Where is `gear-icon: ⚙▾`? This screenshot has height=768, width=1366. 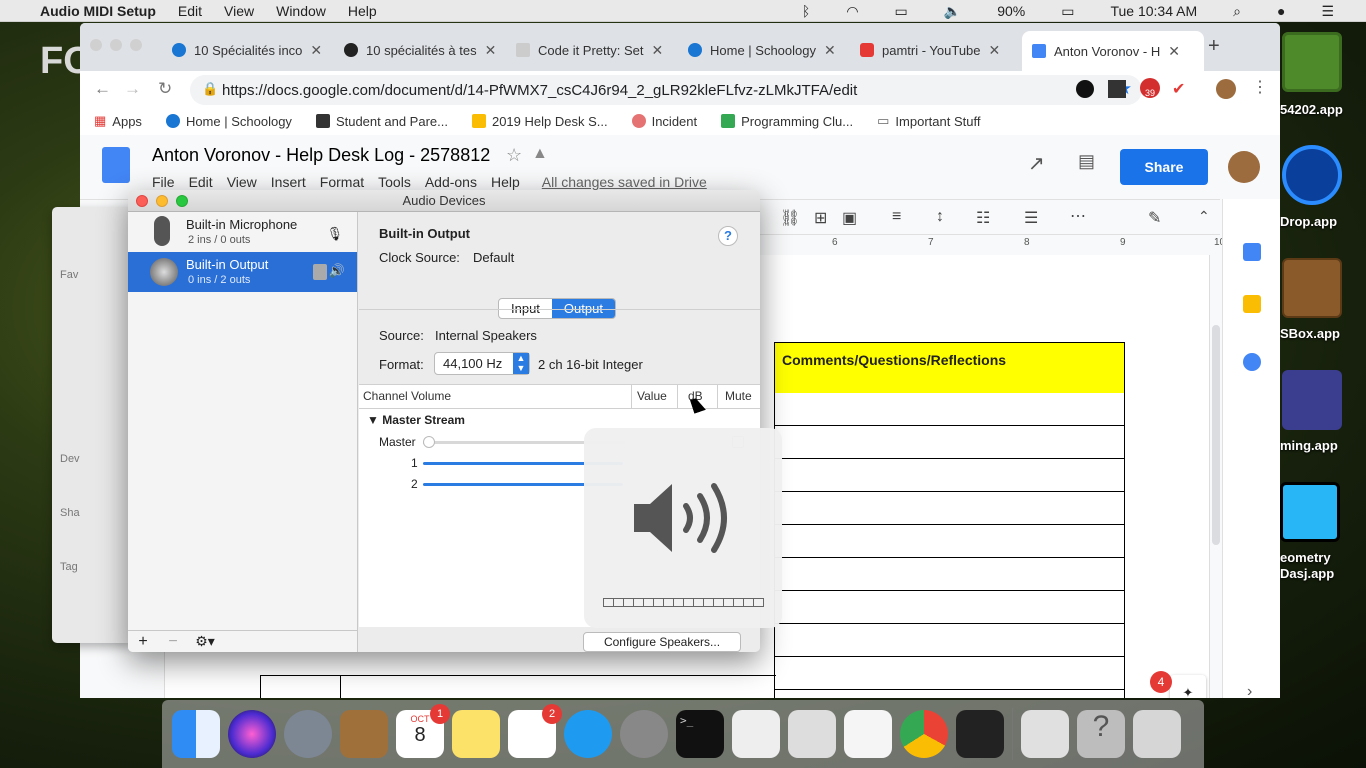
gear-icon: ⚙▾ is located at coordinates (205, 641).